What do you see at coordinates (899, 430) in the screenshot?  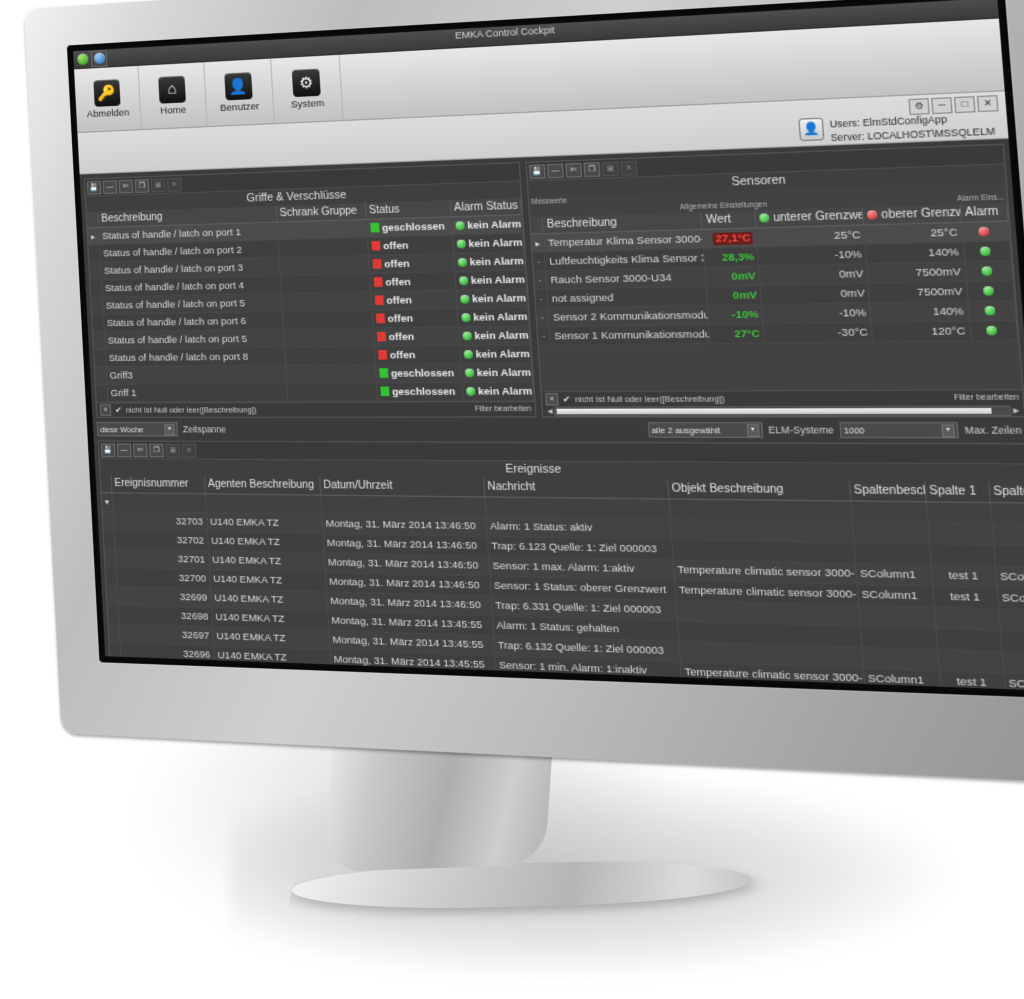 I see `max-rows-select: 1000 ▾` at bounding box center [899, 430].